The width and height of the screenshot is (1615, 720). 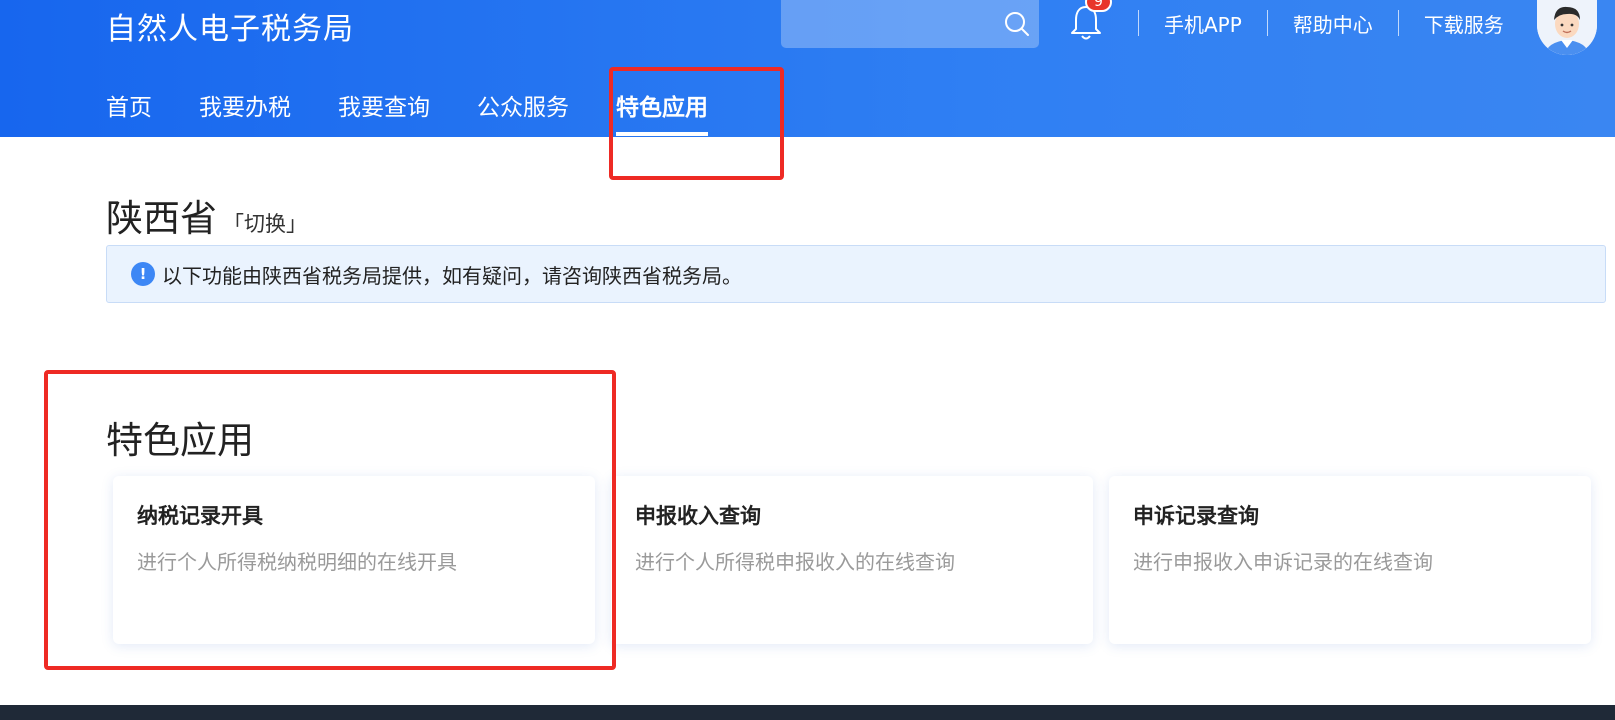 What do you see at coordinates (696, 123) in the screenshot?
I see `highlight-box-nav` at bounding box center [696, 123].